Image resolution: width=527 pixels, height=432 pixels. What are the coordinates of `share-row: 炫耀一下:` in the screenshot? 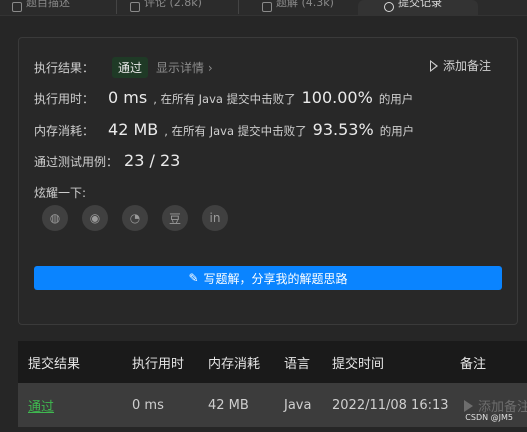 It's located at (60, 192).